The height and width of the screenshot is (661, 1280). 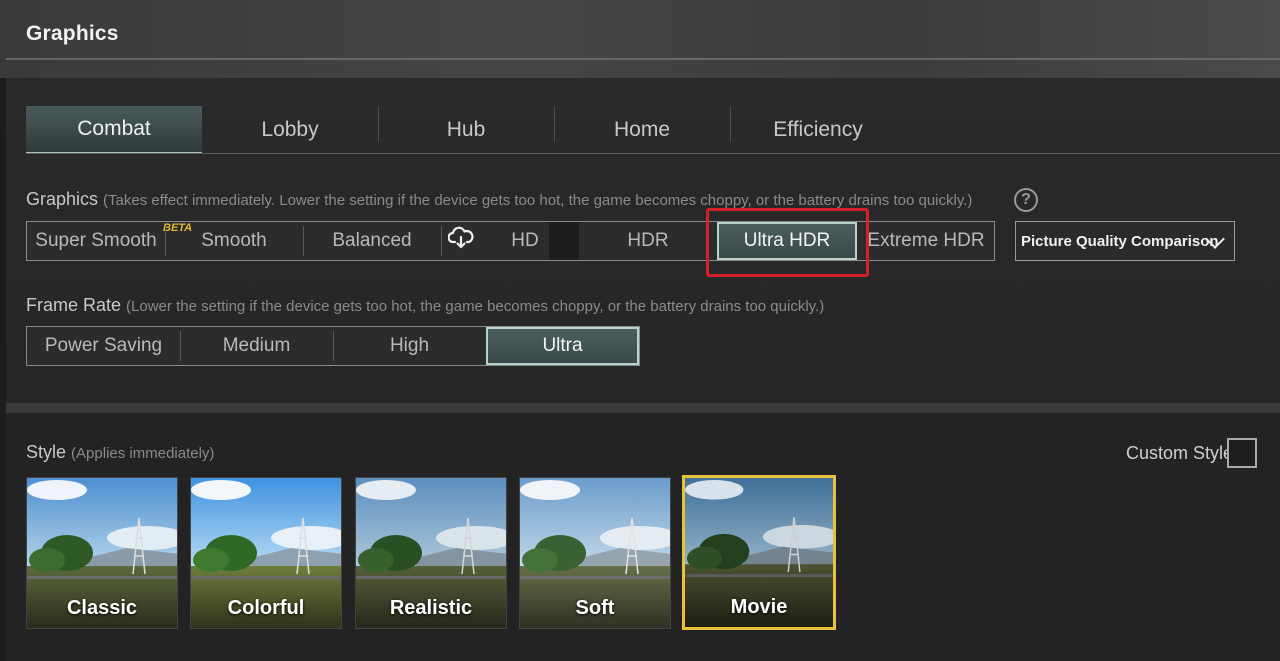 I want to click on frame-rate-option-power-saving: Power Saving, so click(x=103, y=346).